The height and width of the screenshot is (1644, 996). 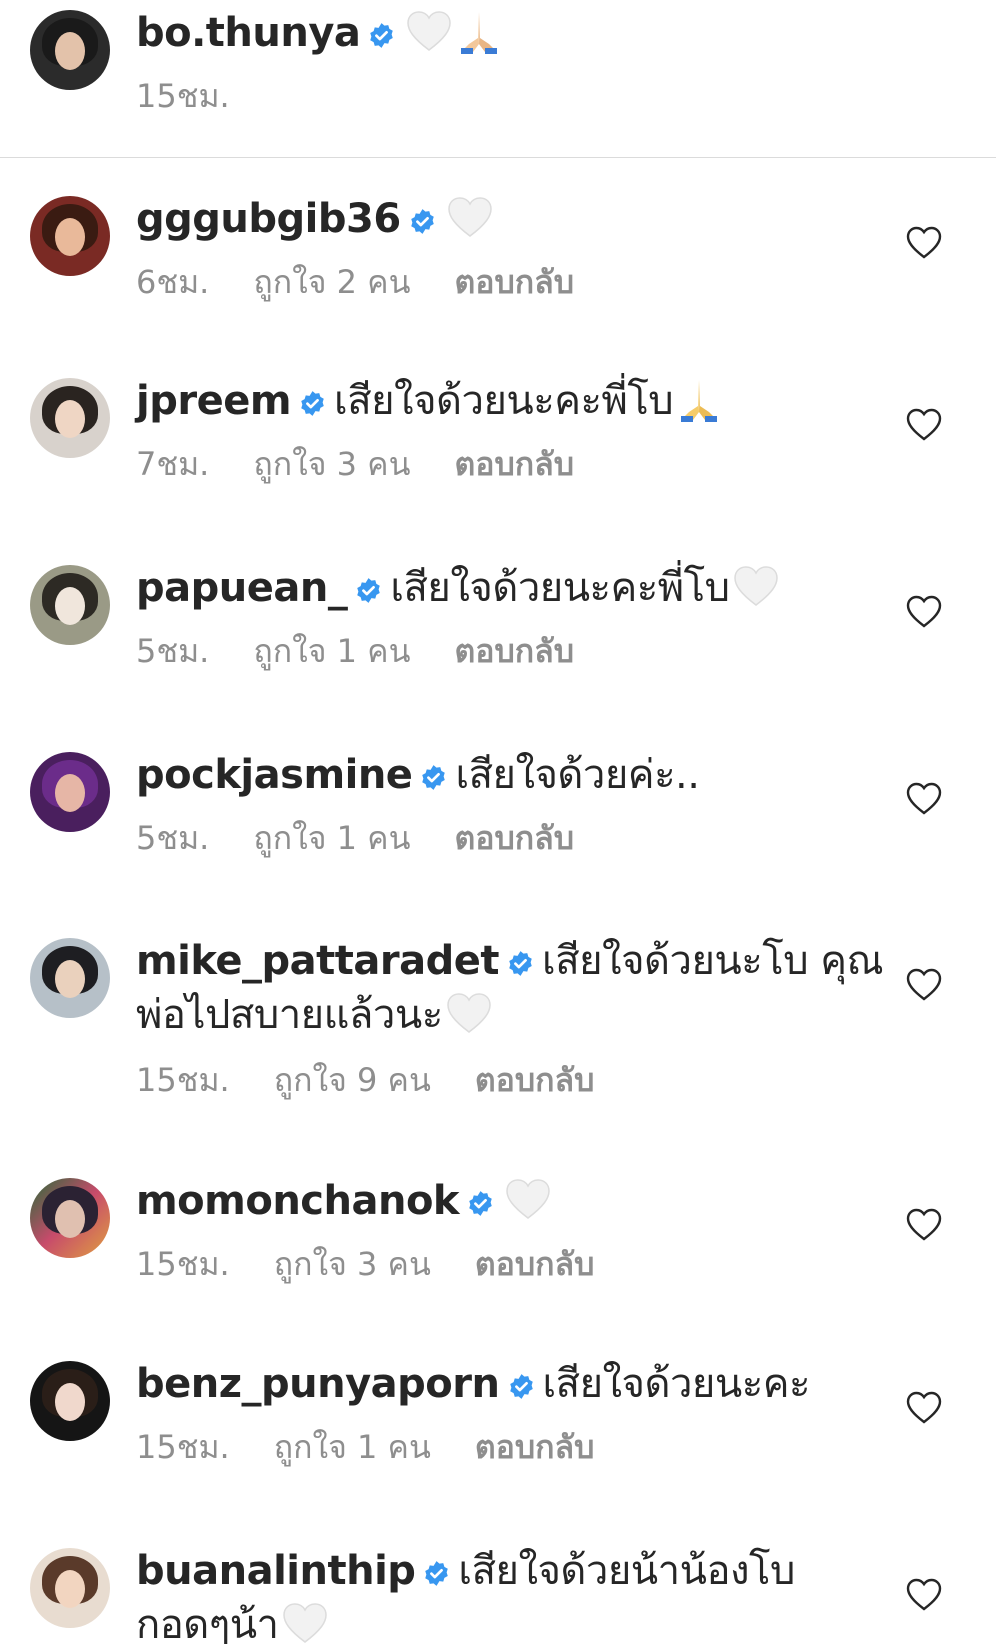 I want to click on username: benz_punyaporn, so click(x=318, y=1384).